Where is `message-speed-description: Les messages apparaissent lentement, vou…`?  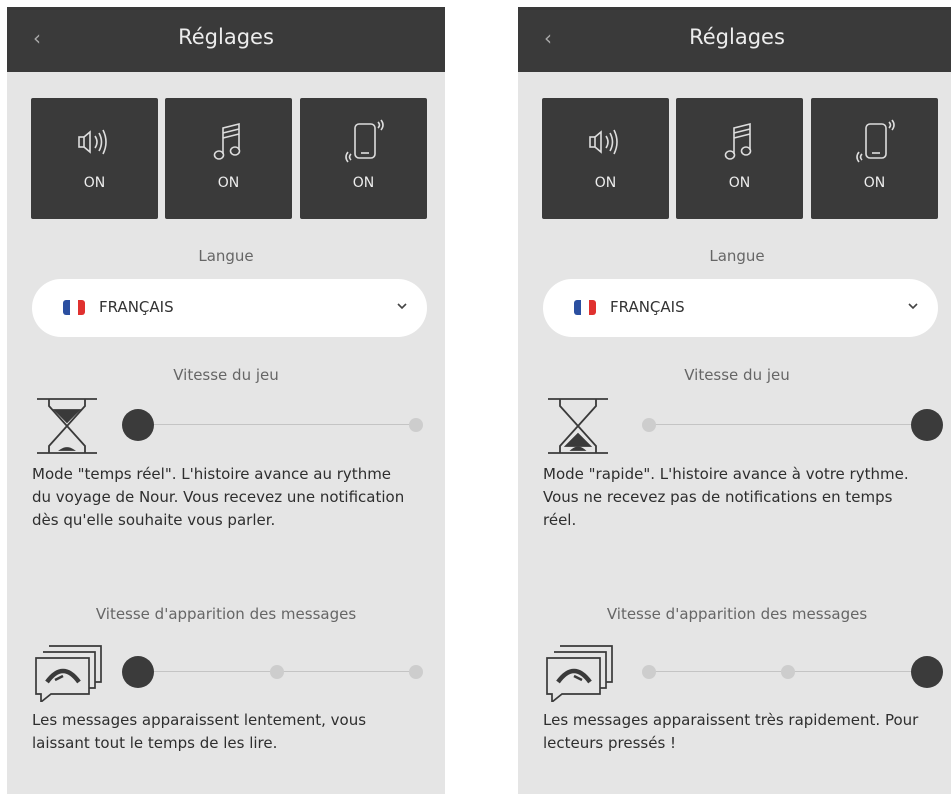 message-speed-description: Les messages apparaissent lentement, vou… is located at coordinates (199, 731).